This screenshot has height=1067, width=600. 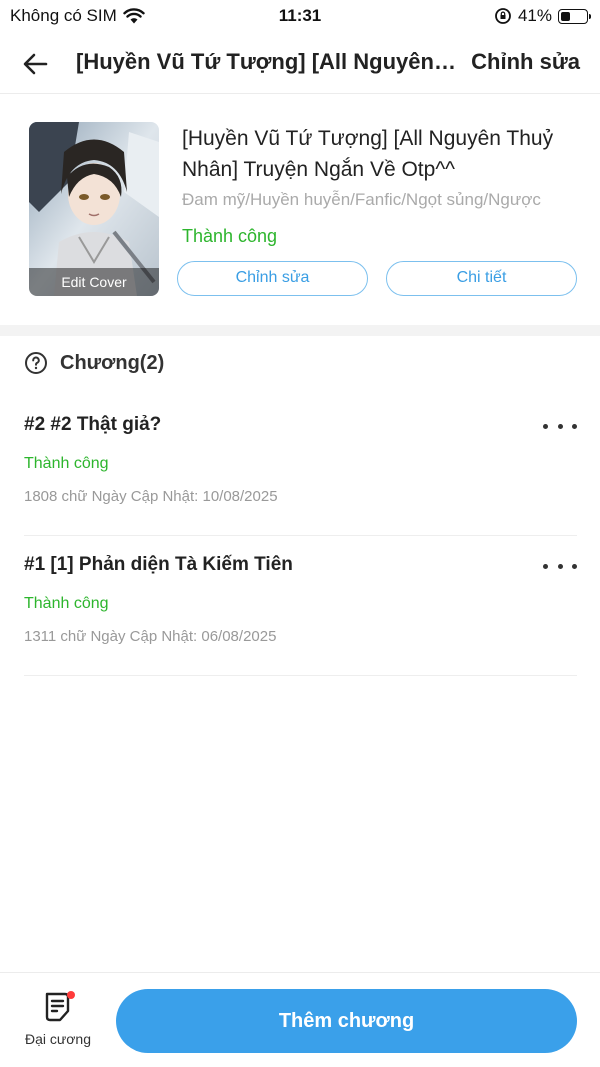 I want to click on battery-fill, so click(x=566, y=16).